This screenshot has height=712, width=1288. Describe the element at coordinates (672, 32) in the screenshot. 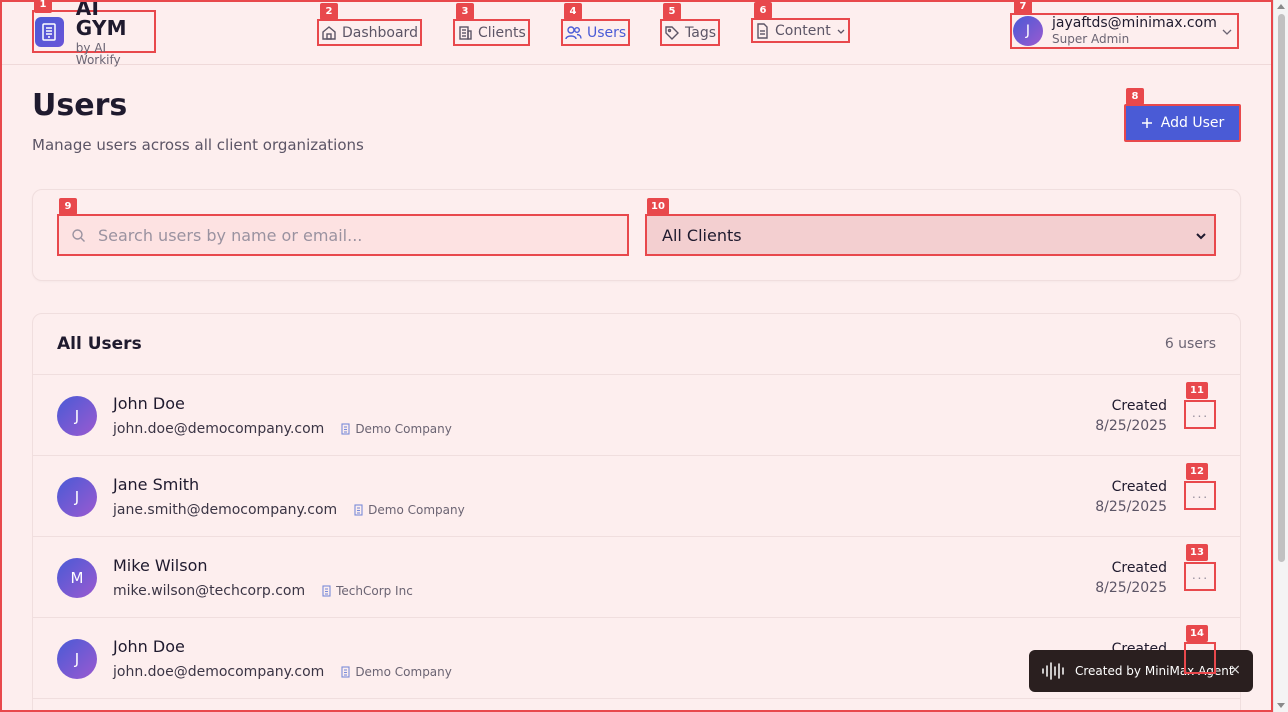

I see `tag-icon` at that location.